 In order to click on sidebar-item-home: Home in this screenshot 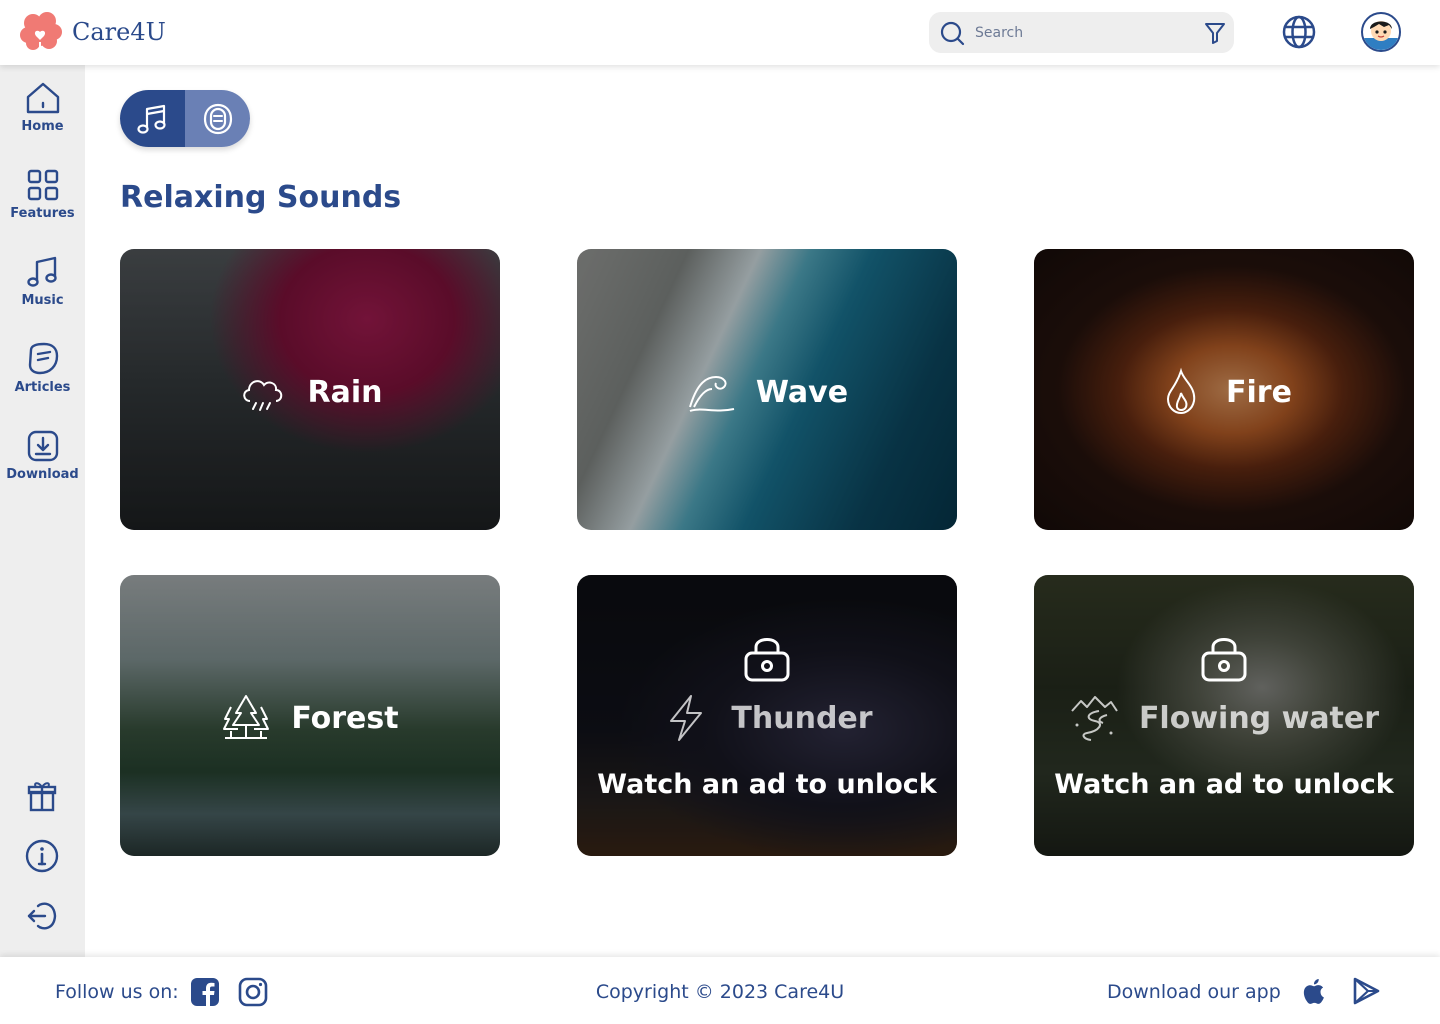, I will do `click(42, 106)`.